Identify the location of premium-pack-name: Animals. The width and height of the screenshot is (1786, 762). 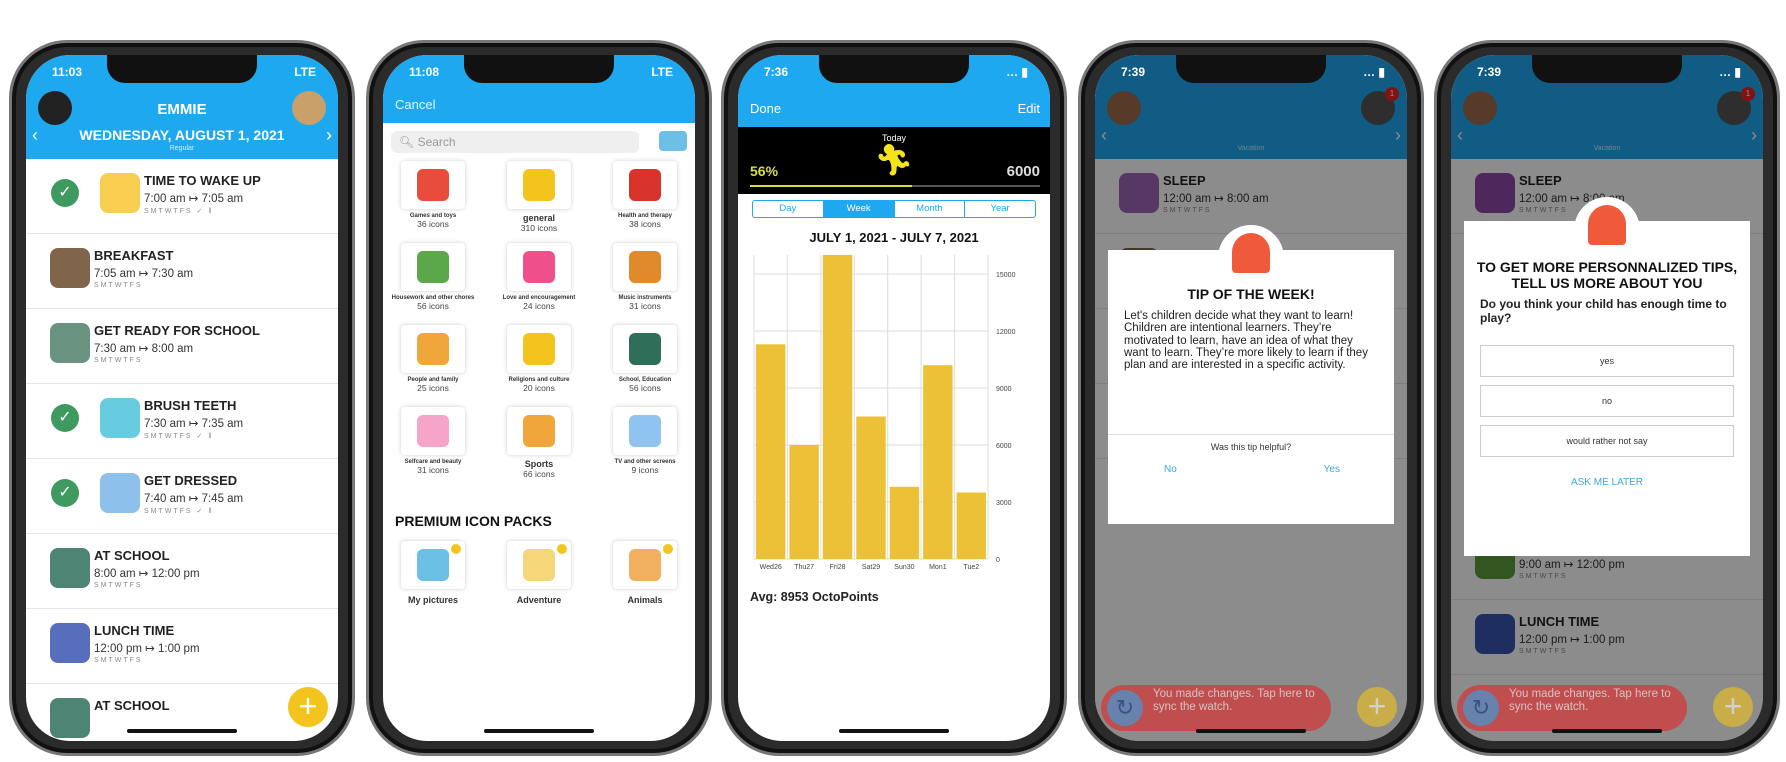
(645, 600).